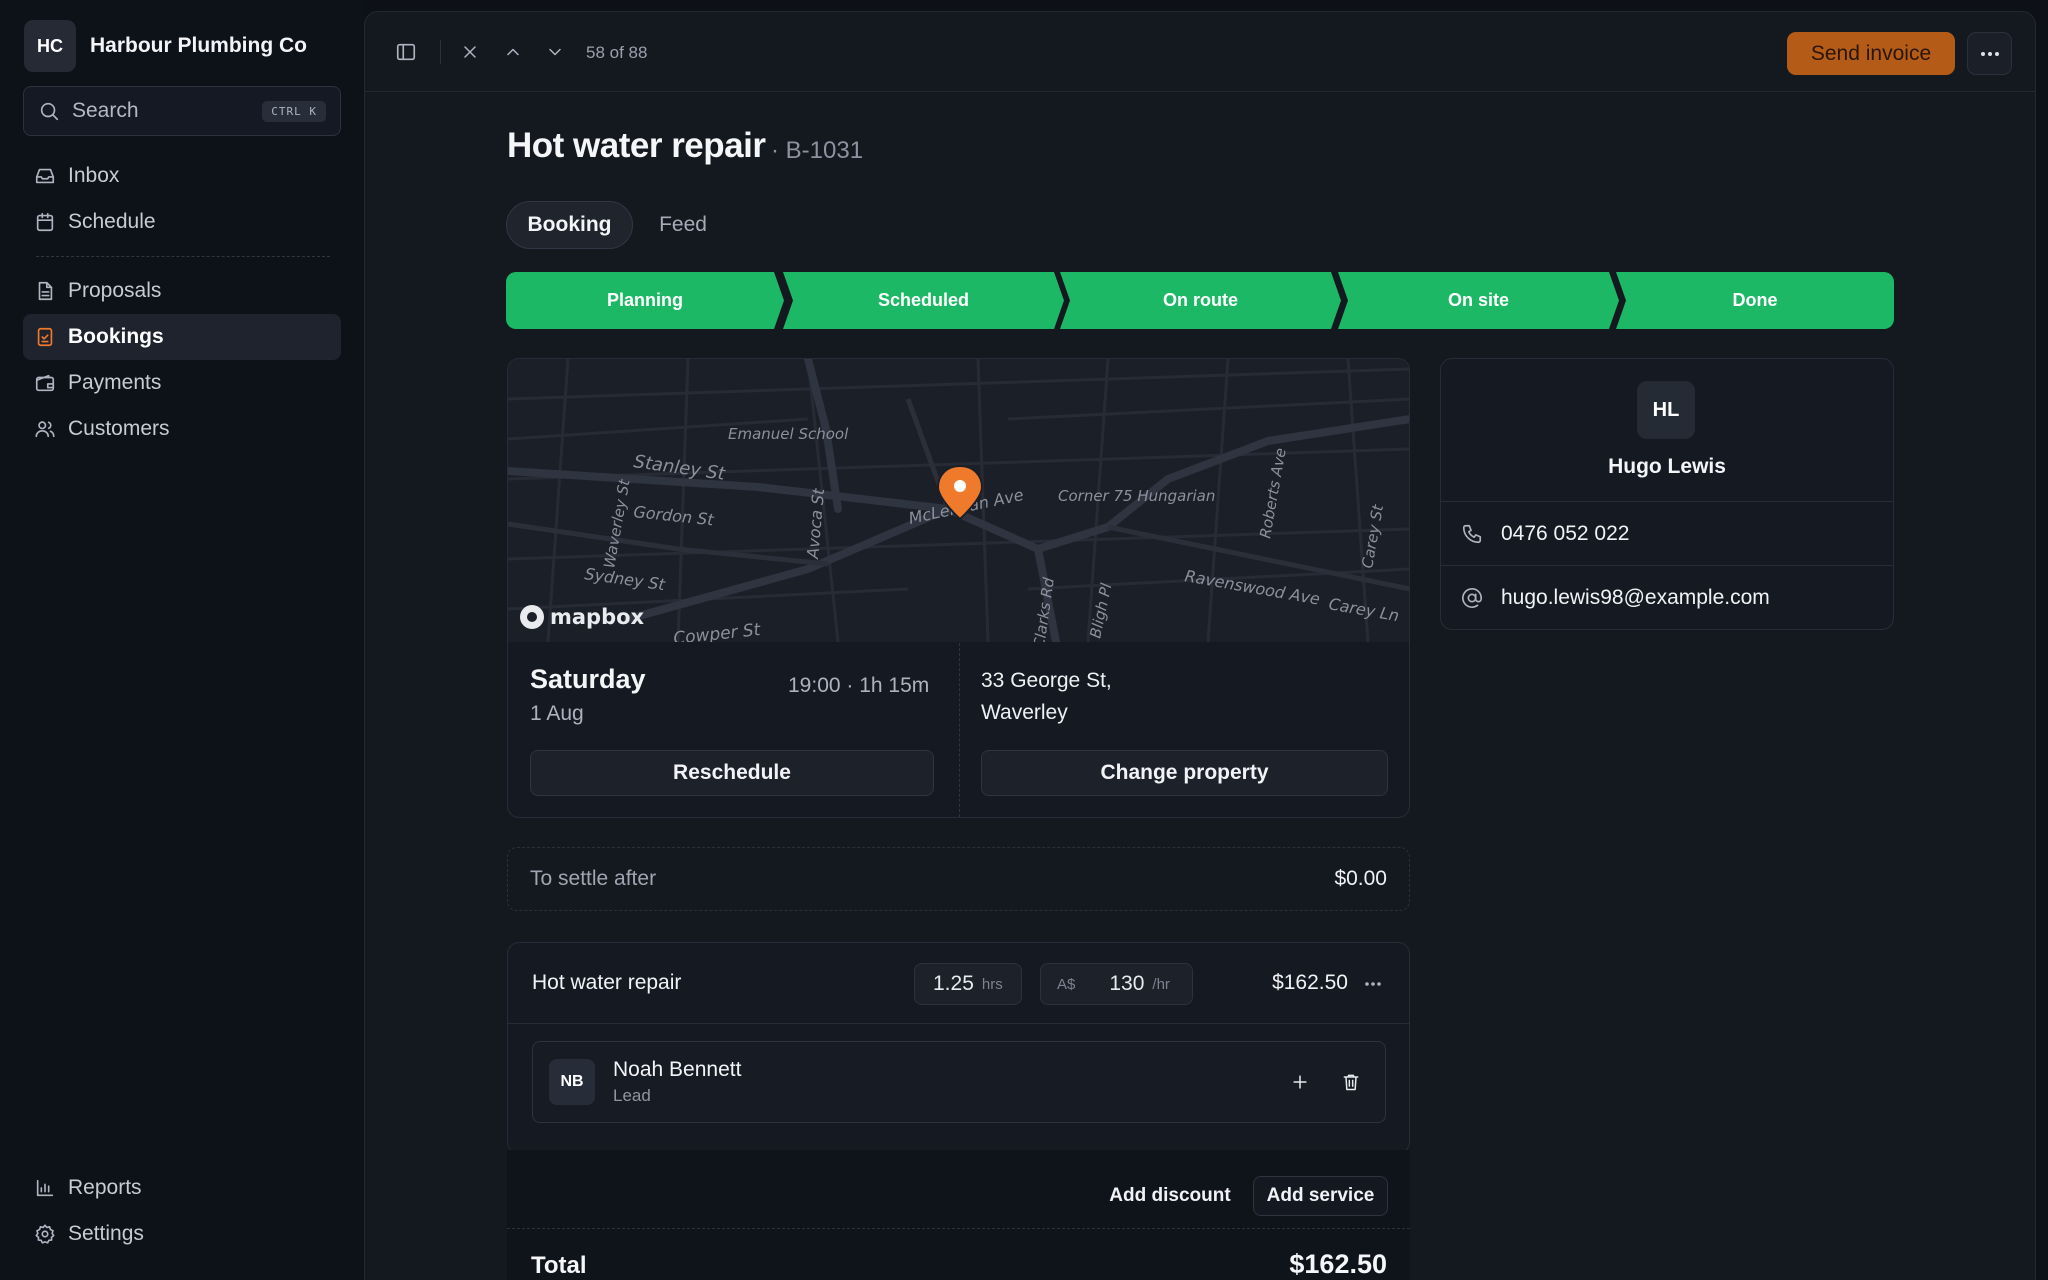 This screenshot has width=2048, height=1280. I want to click on total-divider, so click(958, 1228).